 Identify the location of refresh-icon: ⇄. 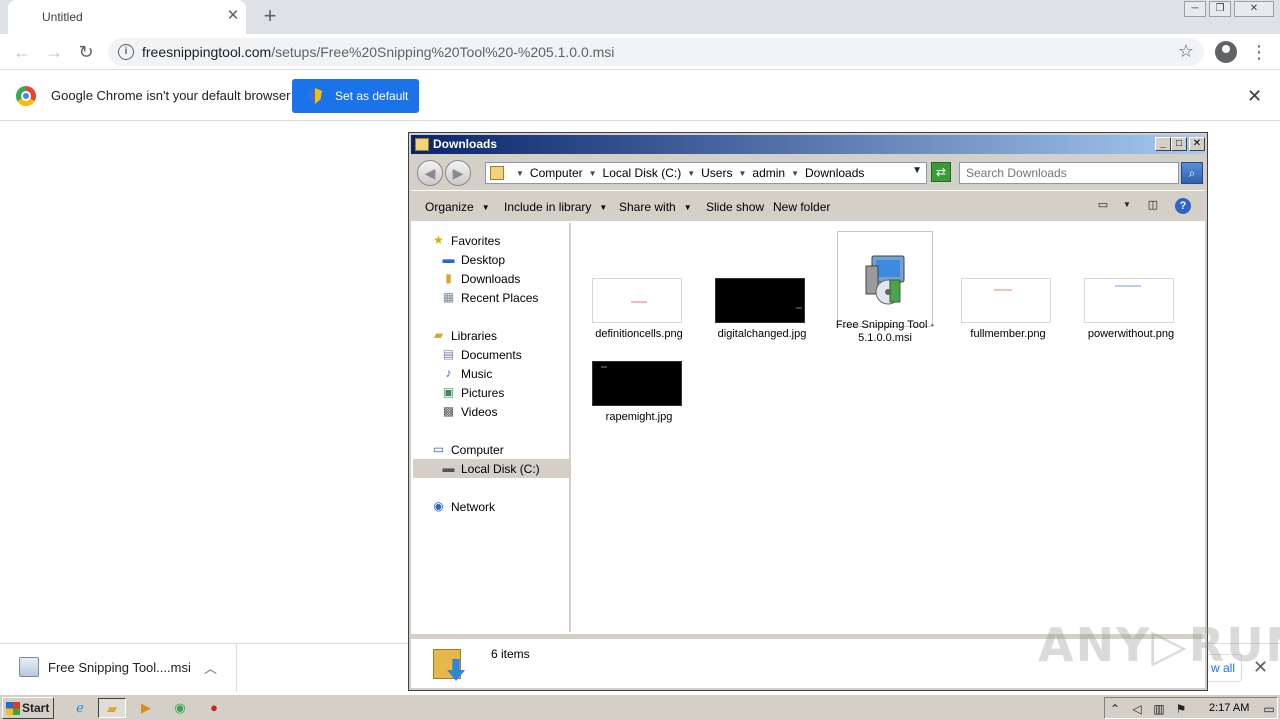
(941, 172).